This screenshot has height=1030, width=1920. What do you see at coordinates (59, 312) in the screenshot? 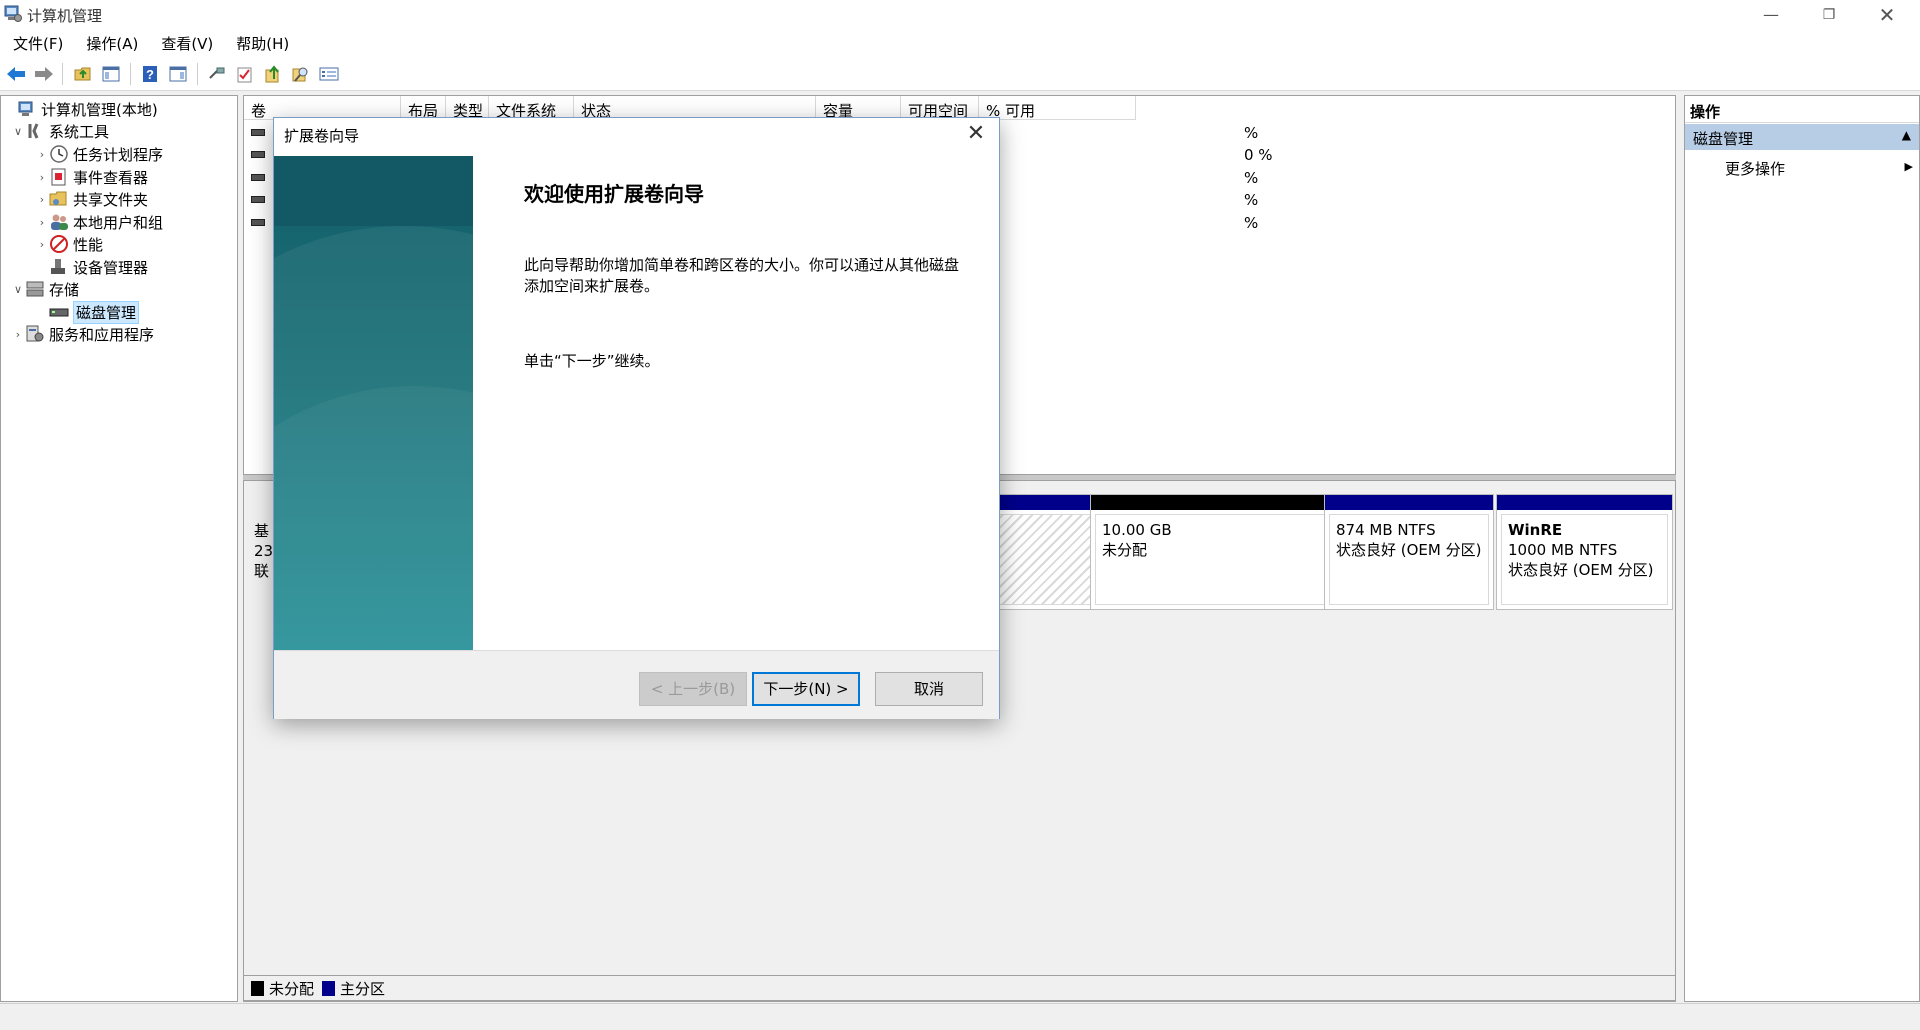
I see `disk-icon` at bounding box center [59, 312].